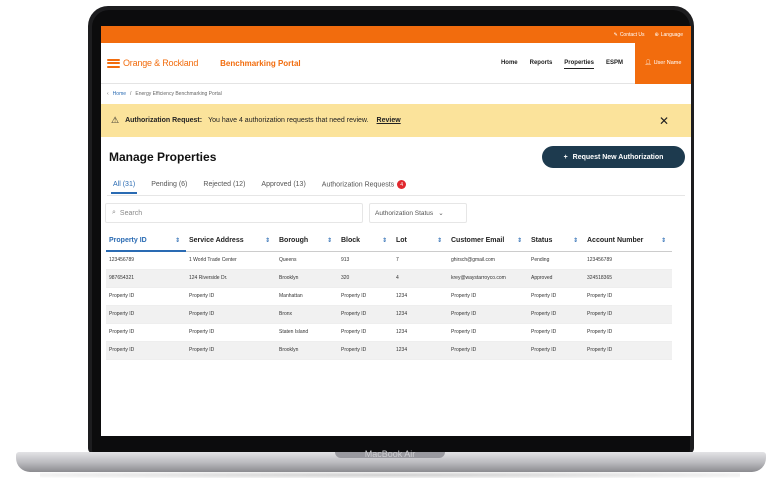 This screenshot has width=780, height=480. I want to click on close-icon: ✕, so click(664, 121).